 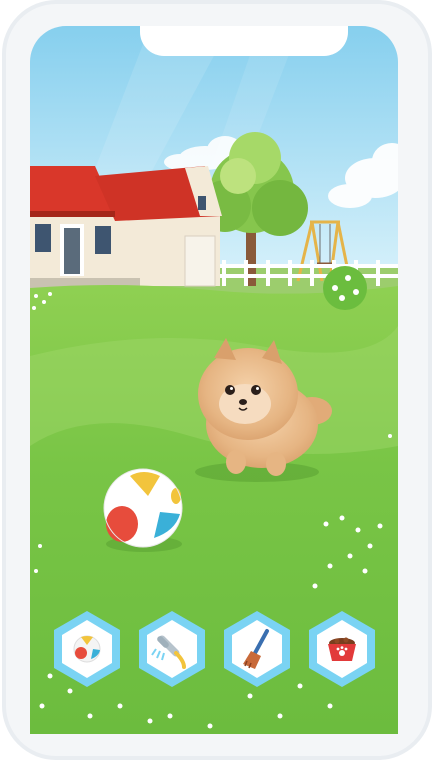 What do you see at coordinates (143, 510) in the screenshot?
I see `beach-ball-toy` at bounding box center [143, 510].